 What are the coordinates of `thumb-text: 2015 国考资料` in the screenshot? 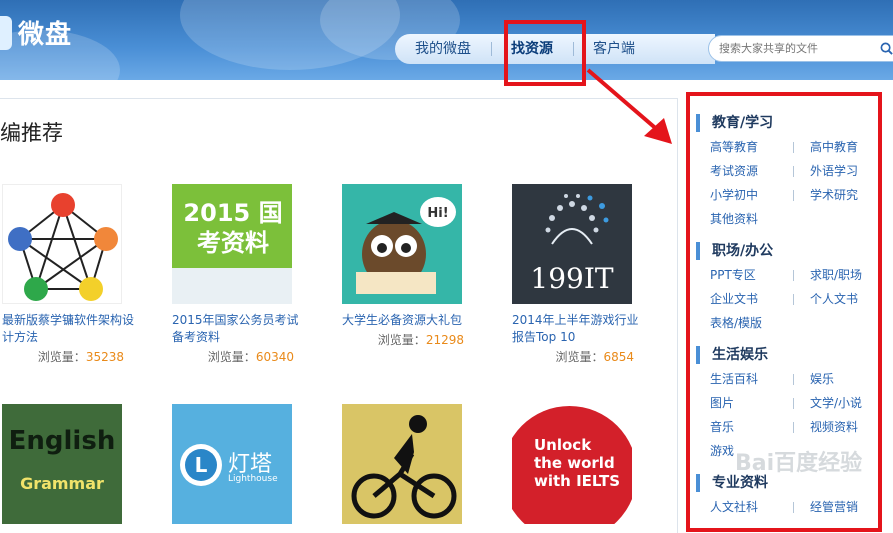 It's located at (233, 228).